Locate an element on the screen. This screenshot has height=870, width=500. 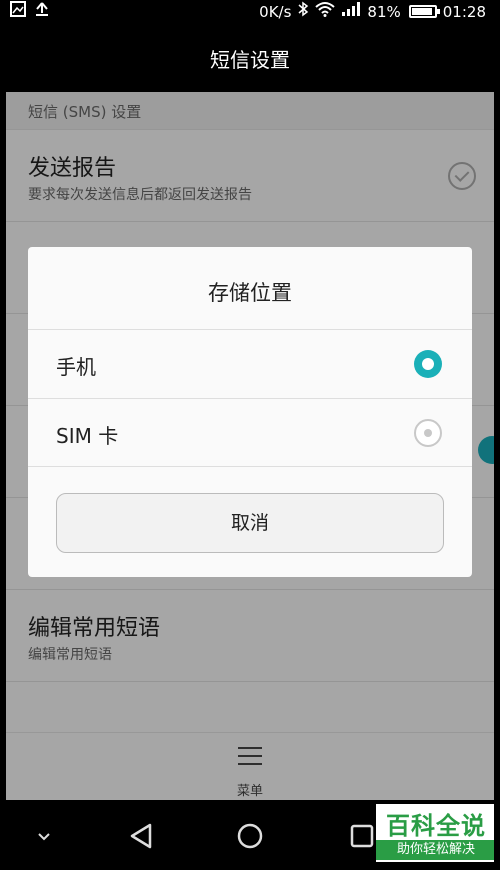
title-bar: 短信设置 is located at coordinates (250, 57).